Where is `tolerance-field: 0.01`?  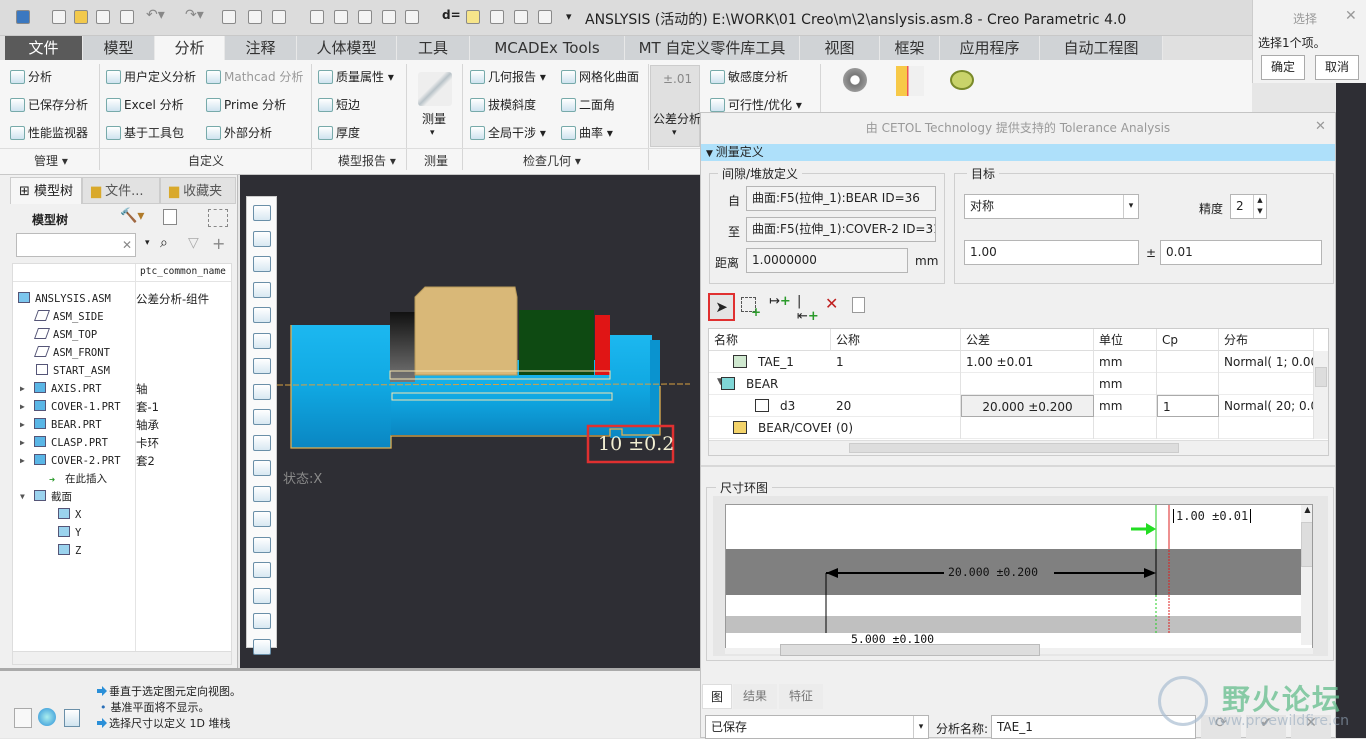
tolerance-field: 0.01 is located at coordinates (1241, 252).